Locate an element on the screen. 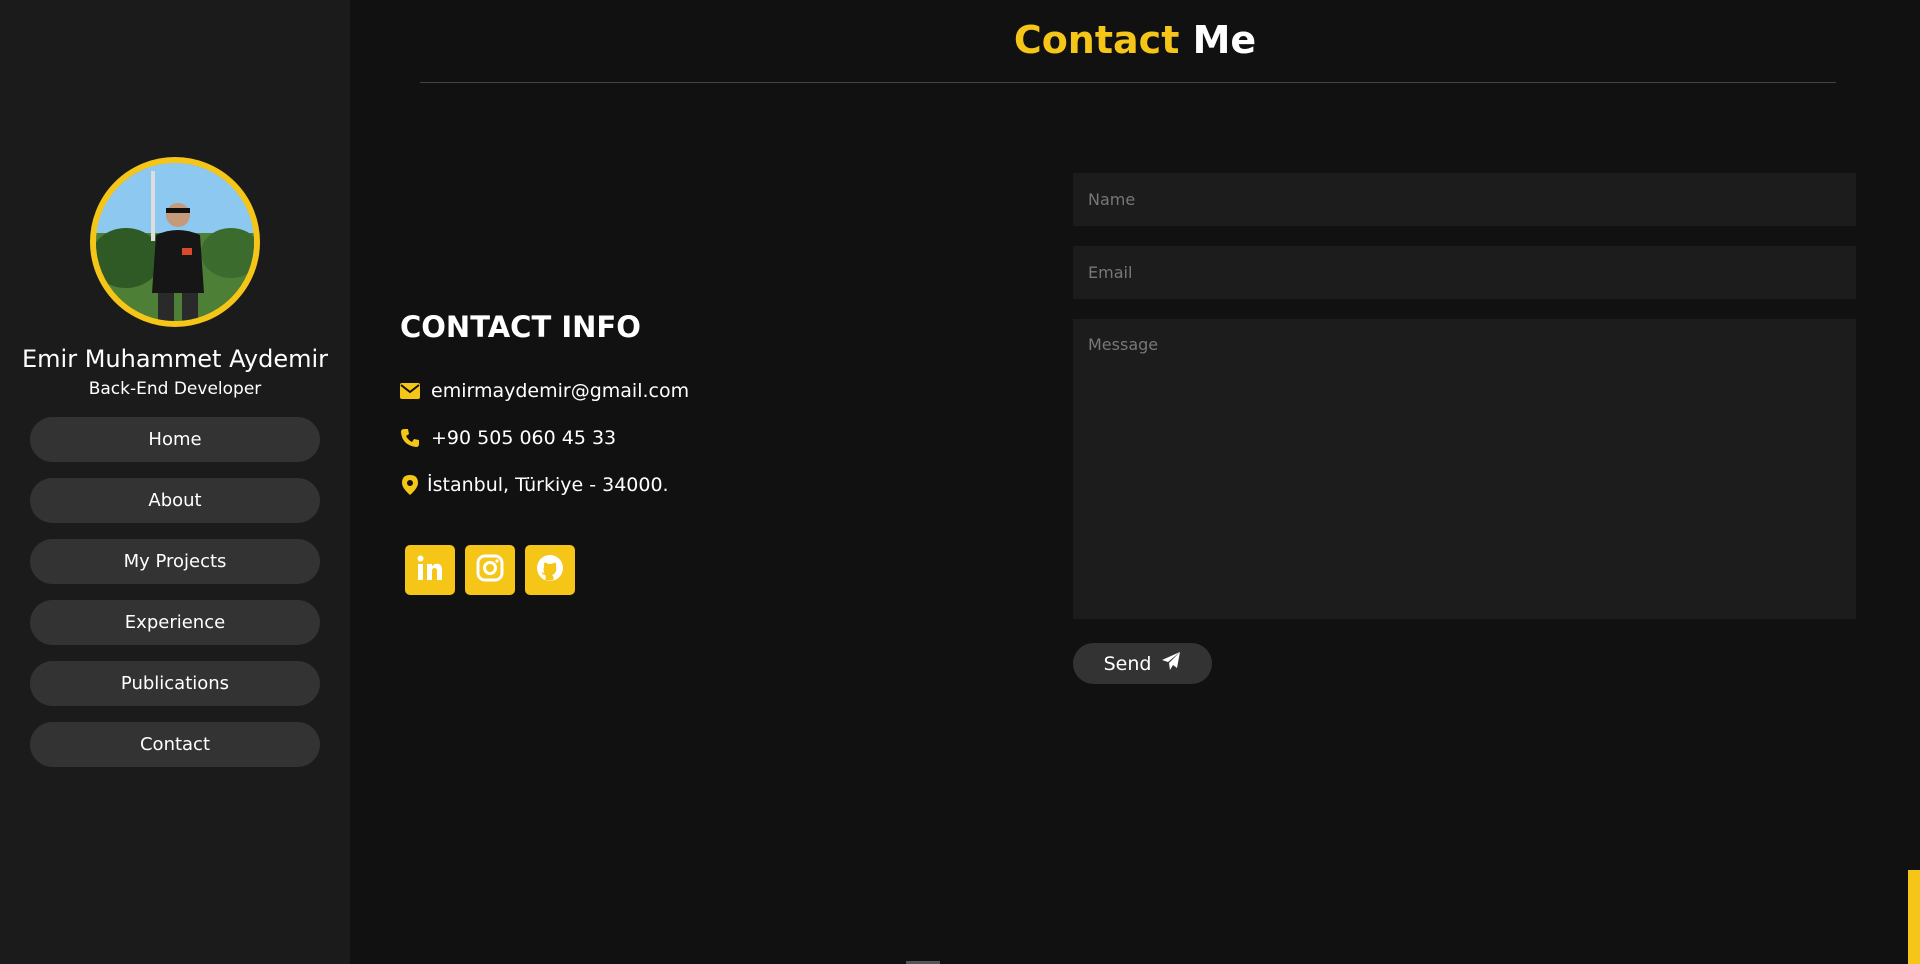  page-title: Contact Me is located at coordinates (1135, 40).